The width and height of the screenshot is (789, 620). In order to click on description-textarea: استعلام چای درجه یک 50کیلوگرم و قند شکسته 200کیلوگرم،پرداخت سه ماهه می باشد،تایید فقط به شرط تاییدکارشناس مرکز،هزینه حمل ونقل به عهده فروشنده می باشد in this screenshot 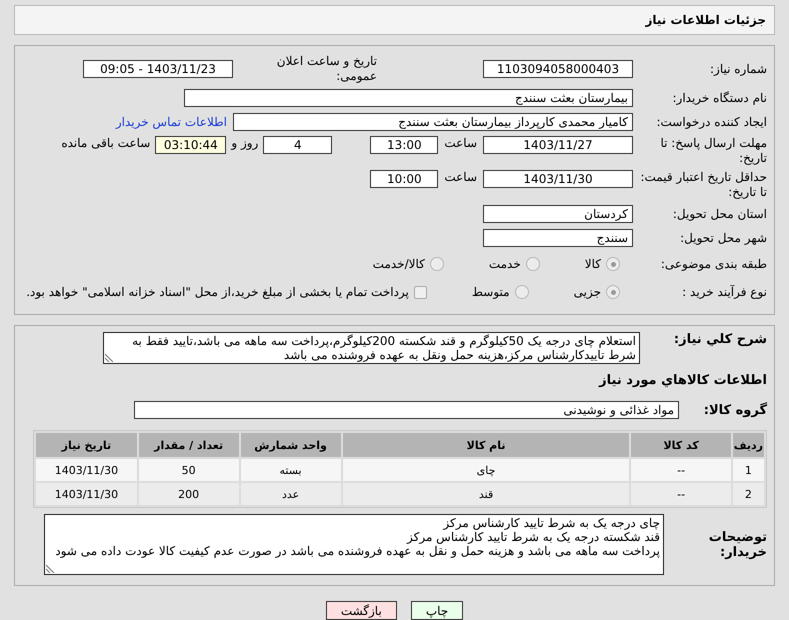, I will do `click(371, 348)`.